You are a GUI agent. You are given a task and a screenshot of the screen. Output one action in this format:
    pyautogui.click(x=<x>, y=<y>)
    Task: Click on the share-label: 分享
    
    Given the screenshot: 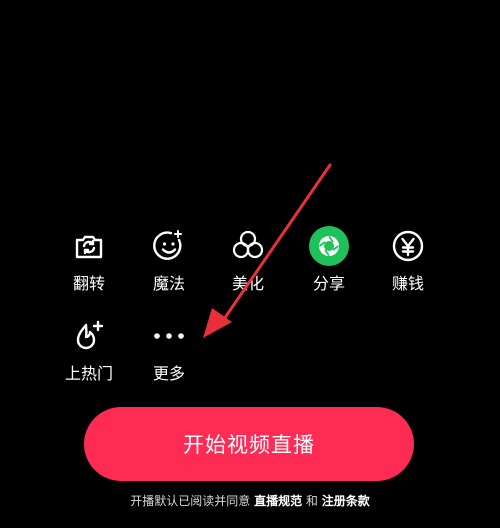 What is the action you would take?
    pyautogui.click(x=328, y=283)
    